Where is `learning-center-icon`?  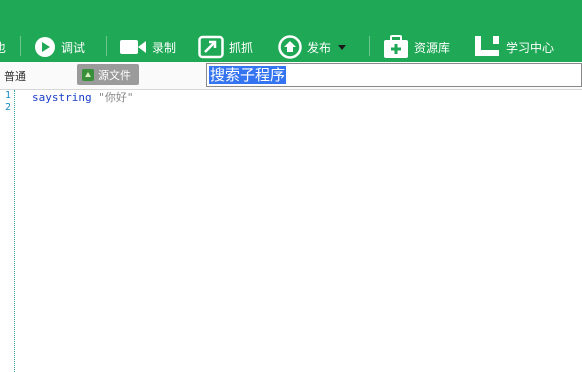 learning-center-icon is located at coordinates (487, 46).